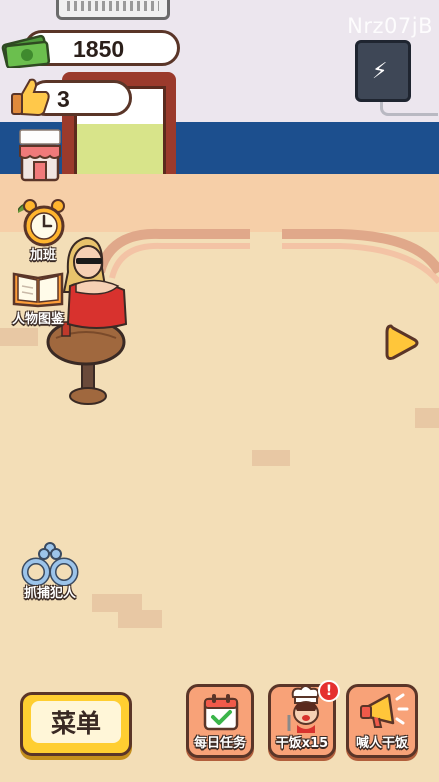 The height and width of the screenshot is (782, 439). Describe the element at coordinates (40, 156) in the screenshot. I see `shop-icon` at that location.